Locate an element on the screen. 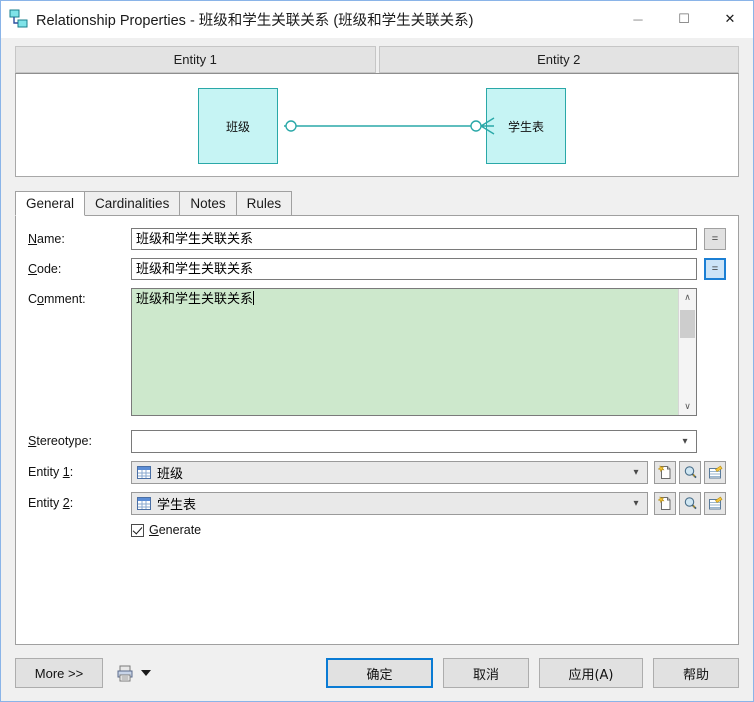 Image resolution: width=754 pixels, height=702 pixels. text-caret is located at coordinates (254, 298).